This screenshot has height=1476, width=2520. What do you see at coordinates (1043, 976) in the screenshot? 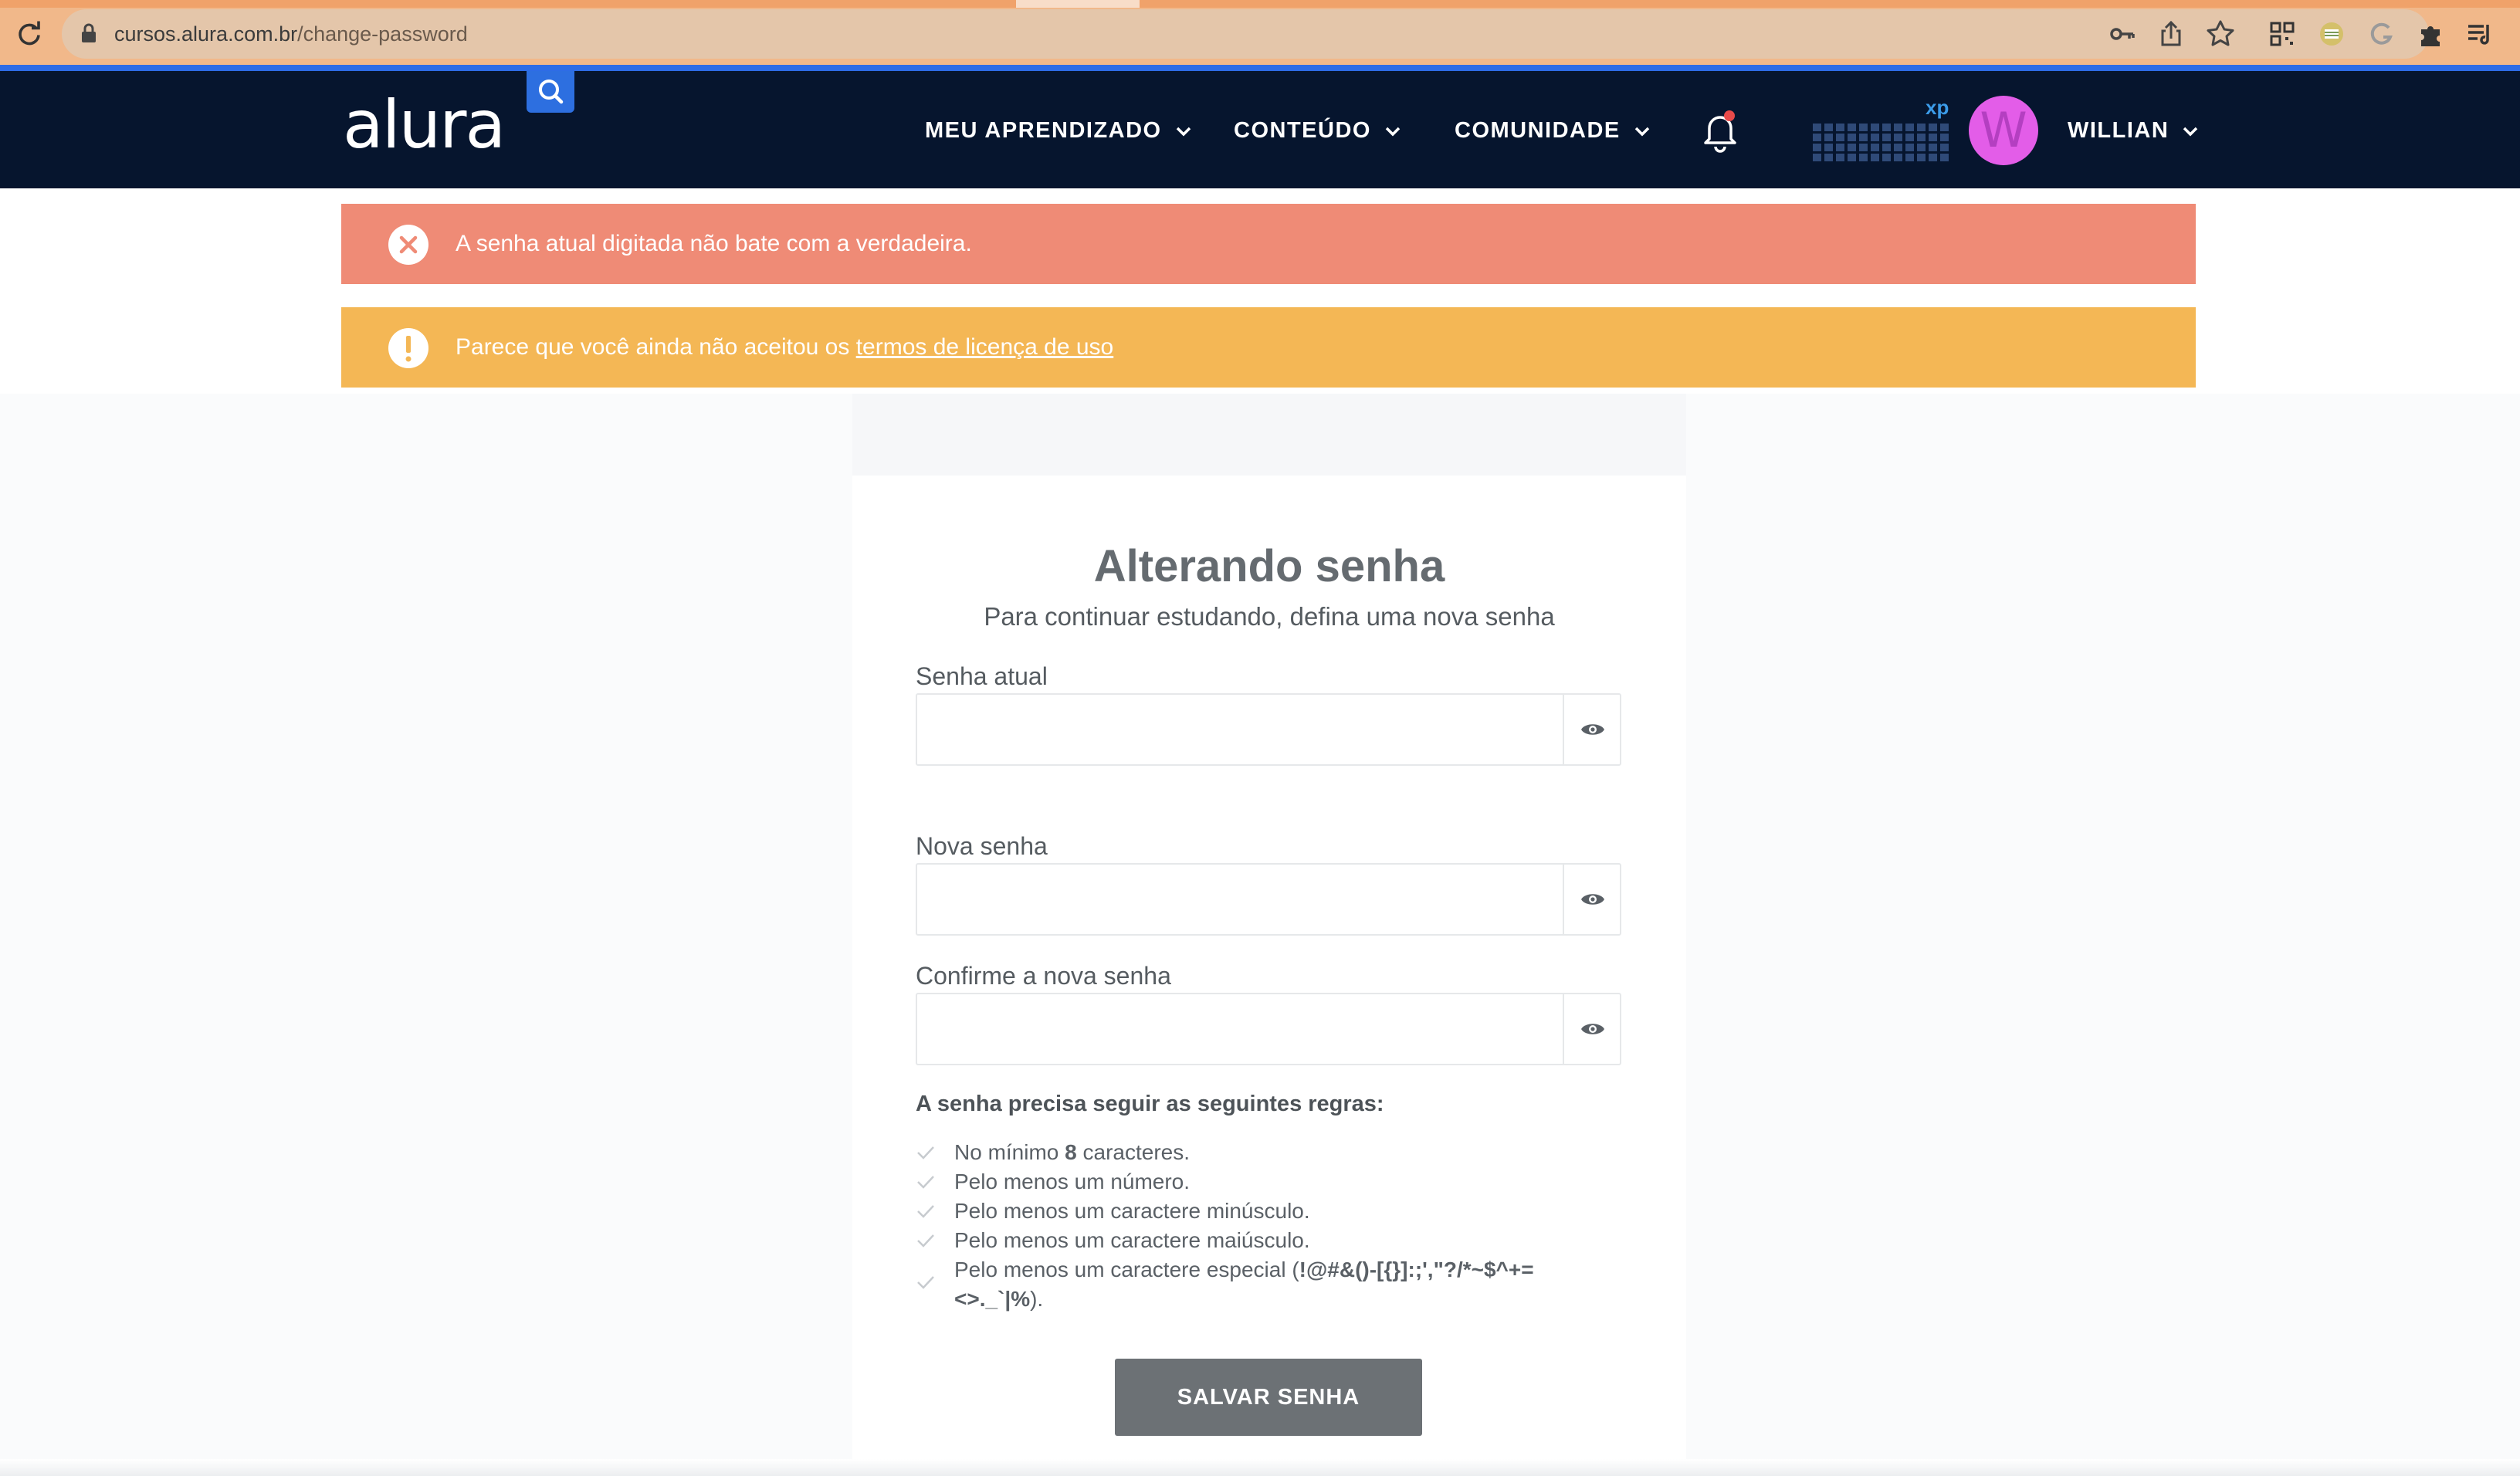
I see `confirm-password-label: Confirme a nova senha` at bounding box center [1043, 976].